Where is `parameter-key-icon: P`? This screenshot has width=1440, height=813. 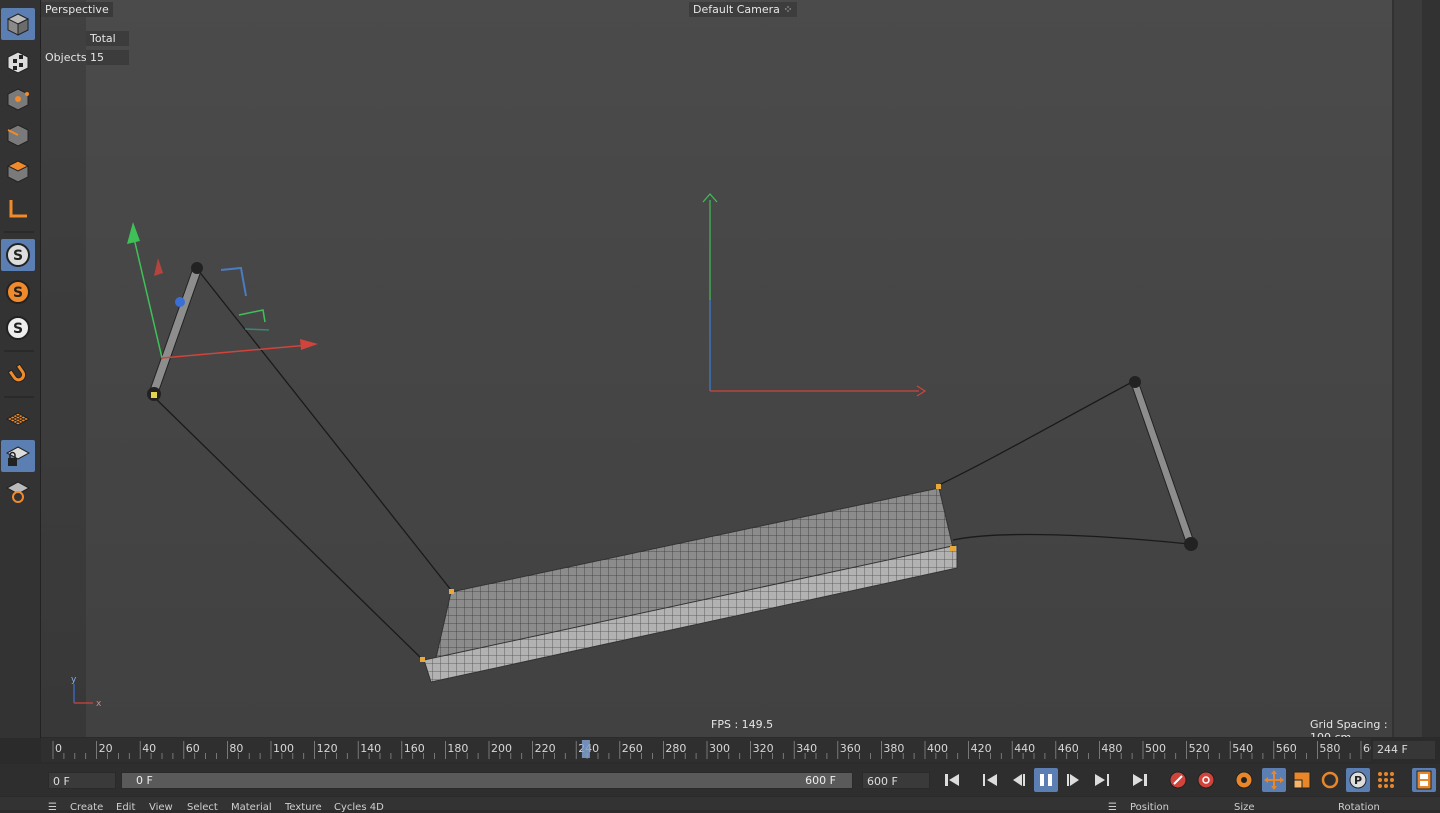
parameter-key-icon: P is located at coordinates (1358, 780).